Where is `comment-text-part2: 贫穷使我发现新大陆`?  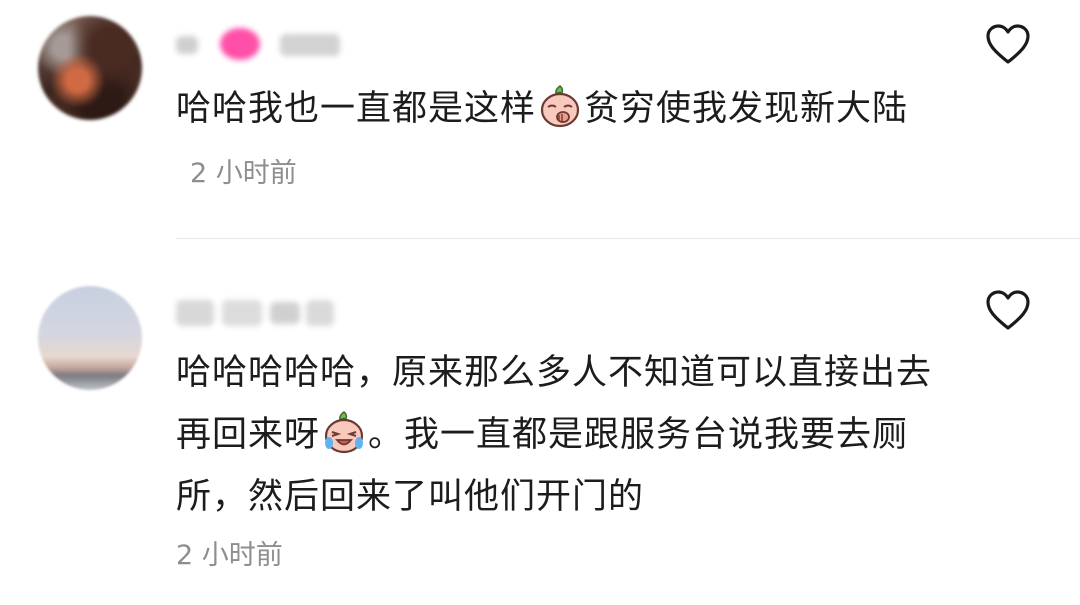
comment-text-part2: 贫穷使我发现新大陆 is located at coordinates (746, 109).